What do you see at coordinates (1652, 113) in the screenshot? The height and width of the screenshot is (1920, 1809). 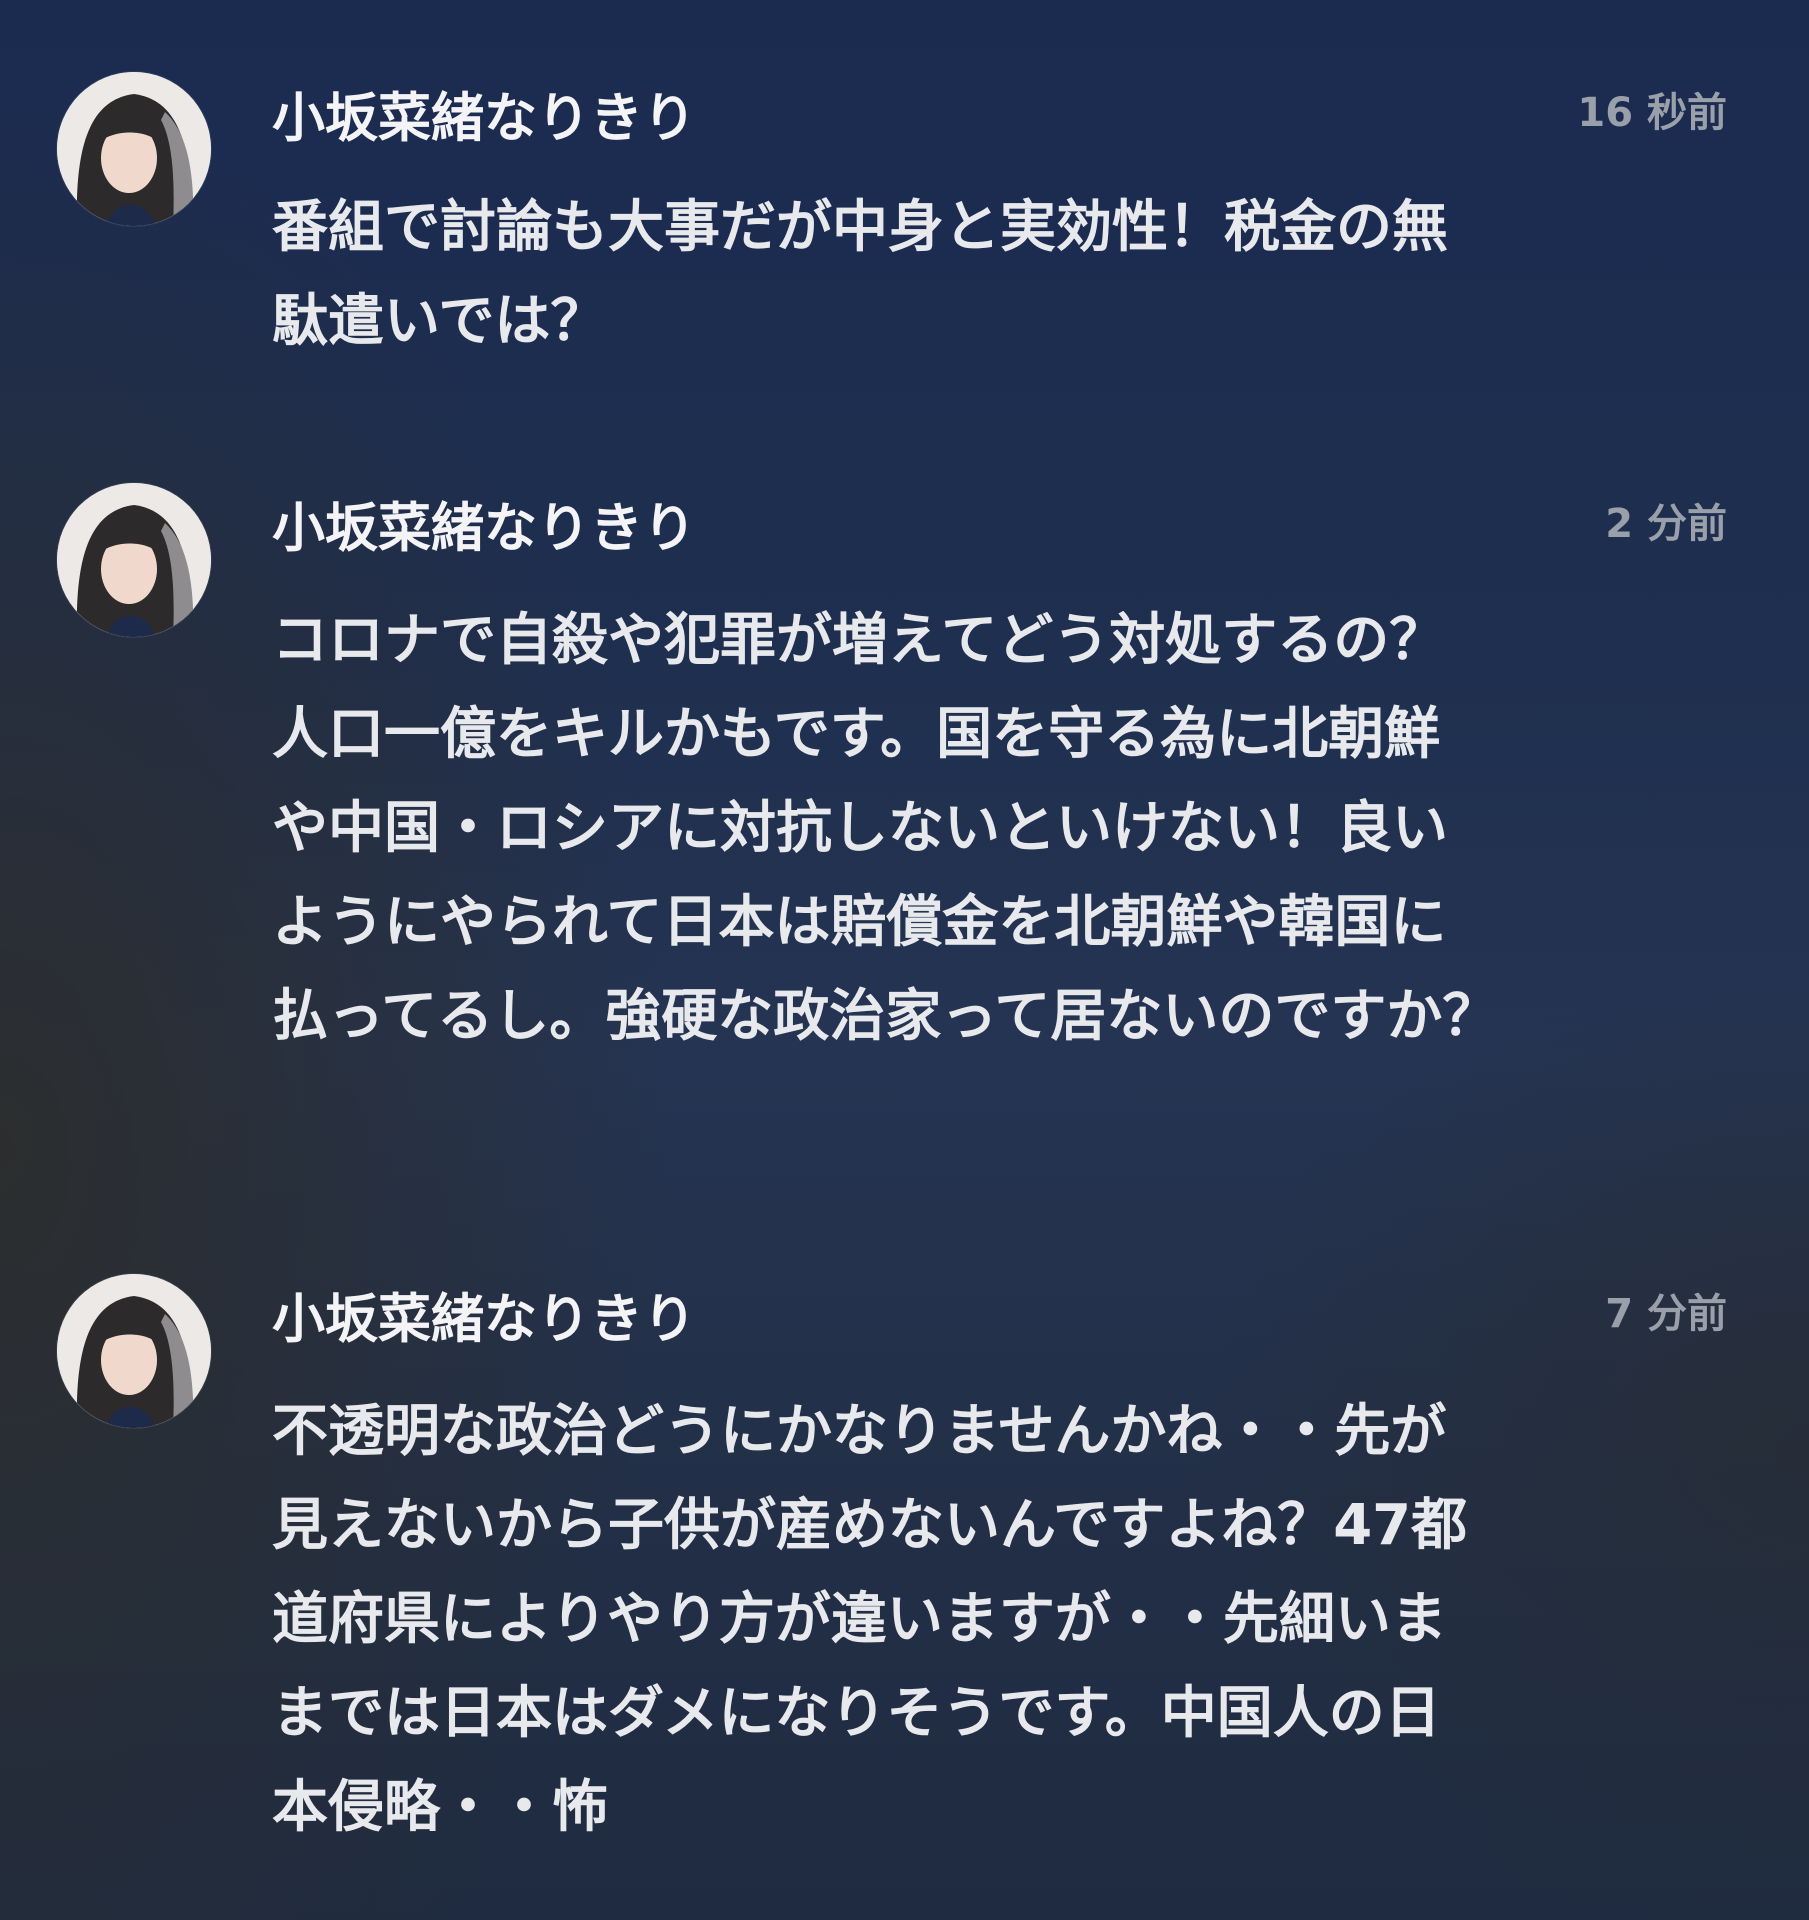 I see `timestamp: 16 秒前` at bounding box center [1652, 113].